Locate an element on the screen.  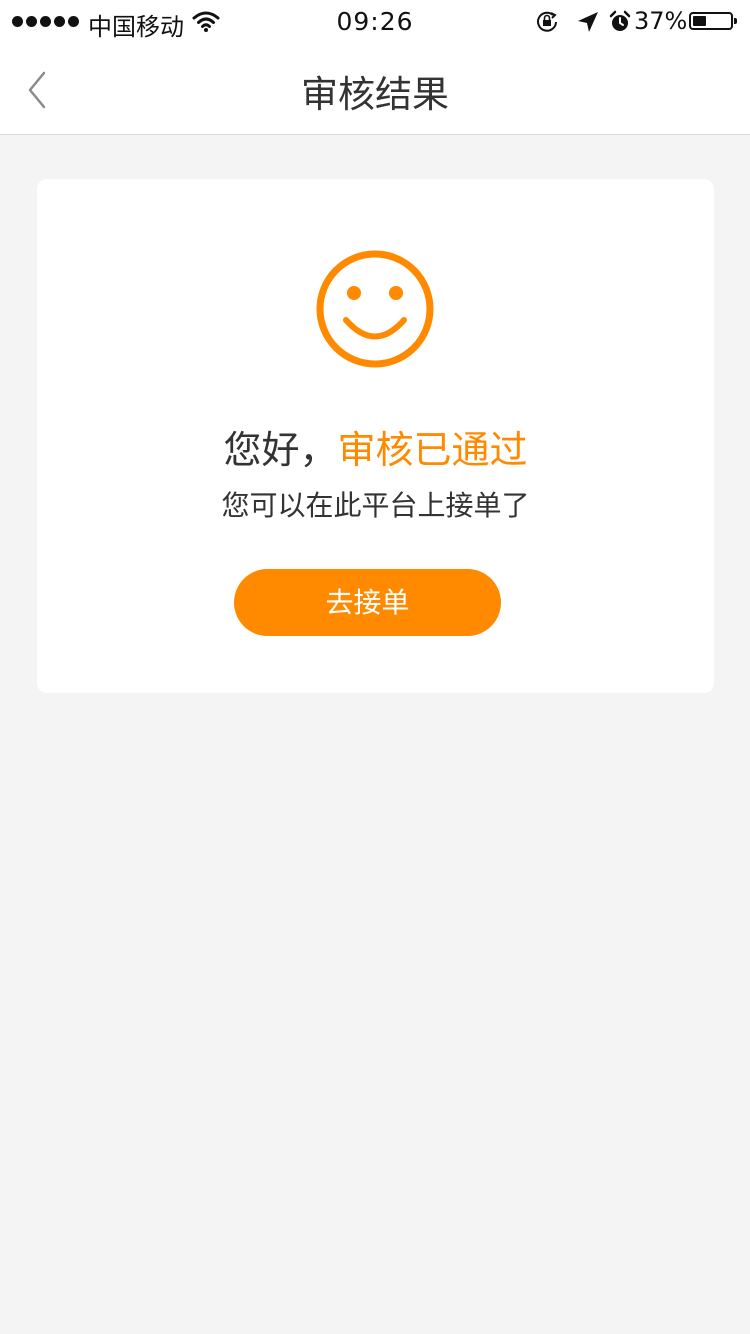
result-headline: 您好，审核已通过 is located at coordinates (375, 446).